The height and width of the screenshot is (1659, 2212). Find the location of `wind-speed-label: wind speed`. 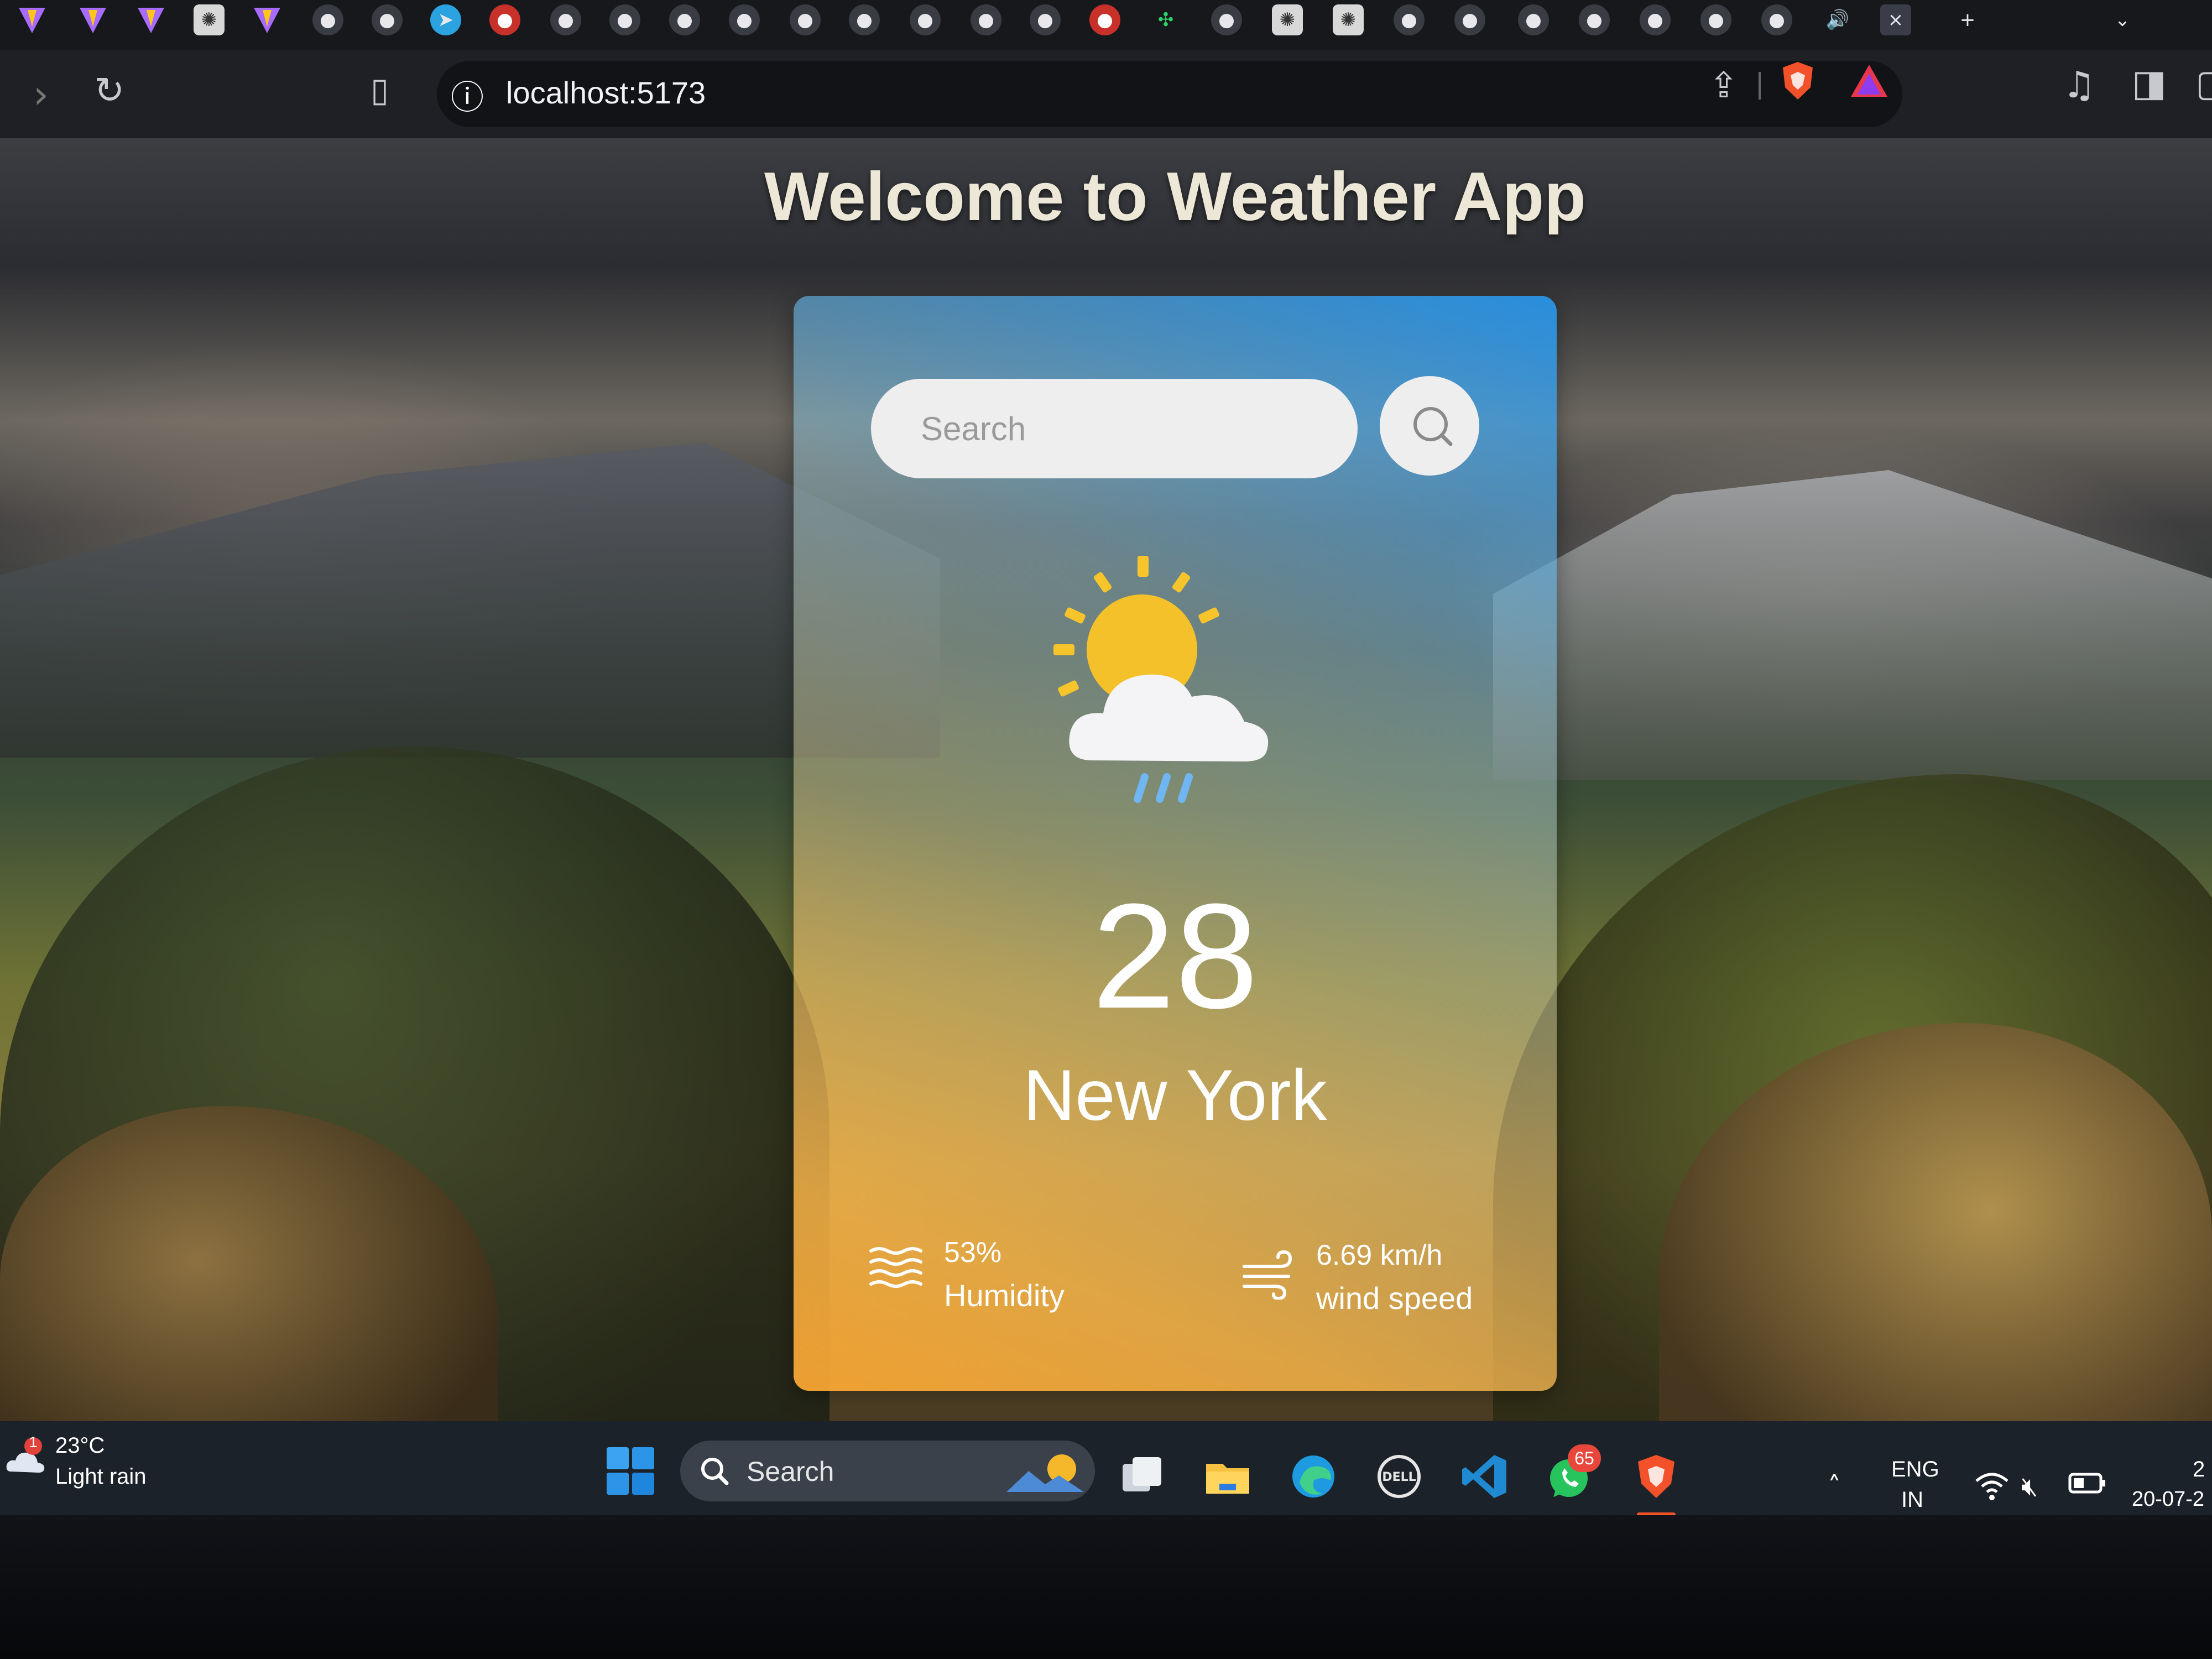

wind-speed-label: wind speed is located at coordinates (1395, 1299).